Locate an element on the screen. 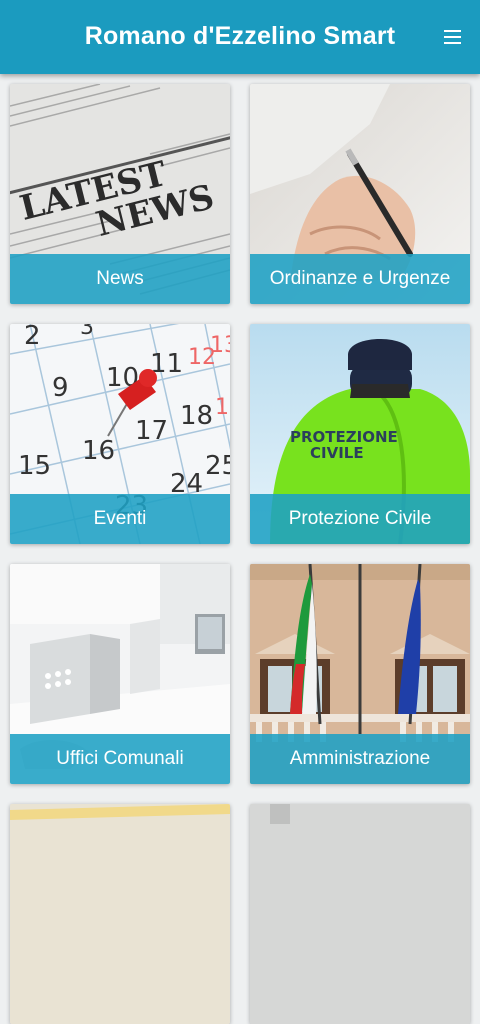 The height and width of the screenshot is (1024, 480). tile-label: Ordinanze e Urgenze is located at coordinates (360, 278).